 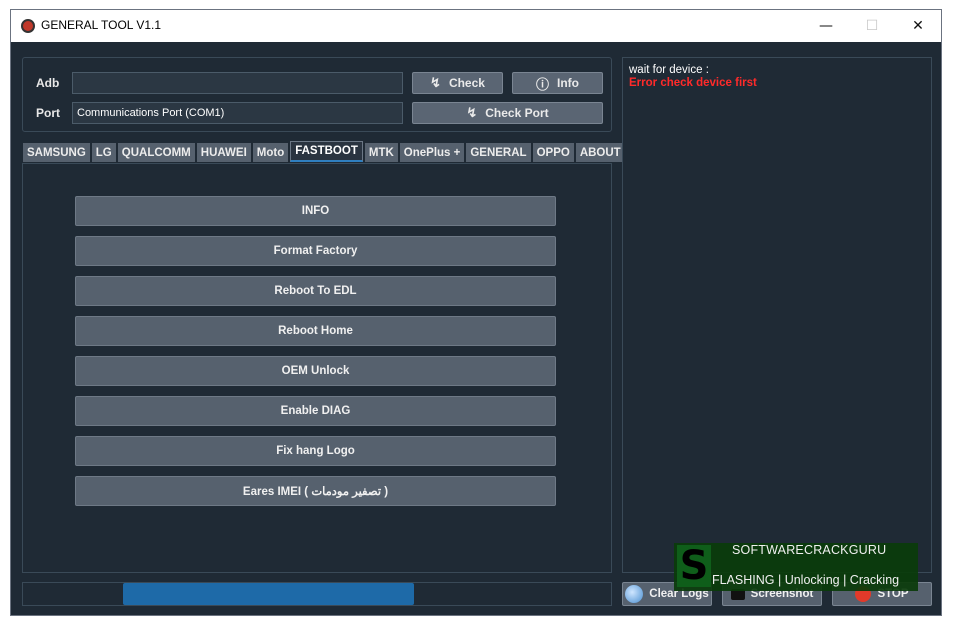 I want to click on tab-about: ABOUT, so click(x=600, y=152).